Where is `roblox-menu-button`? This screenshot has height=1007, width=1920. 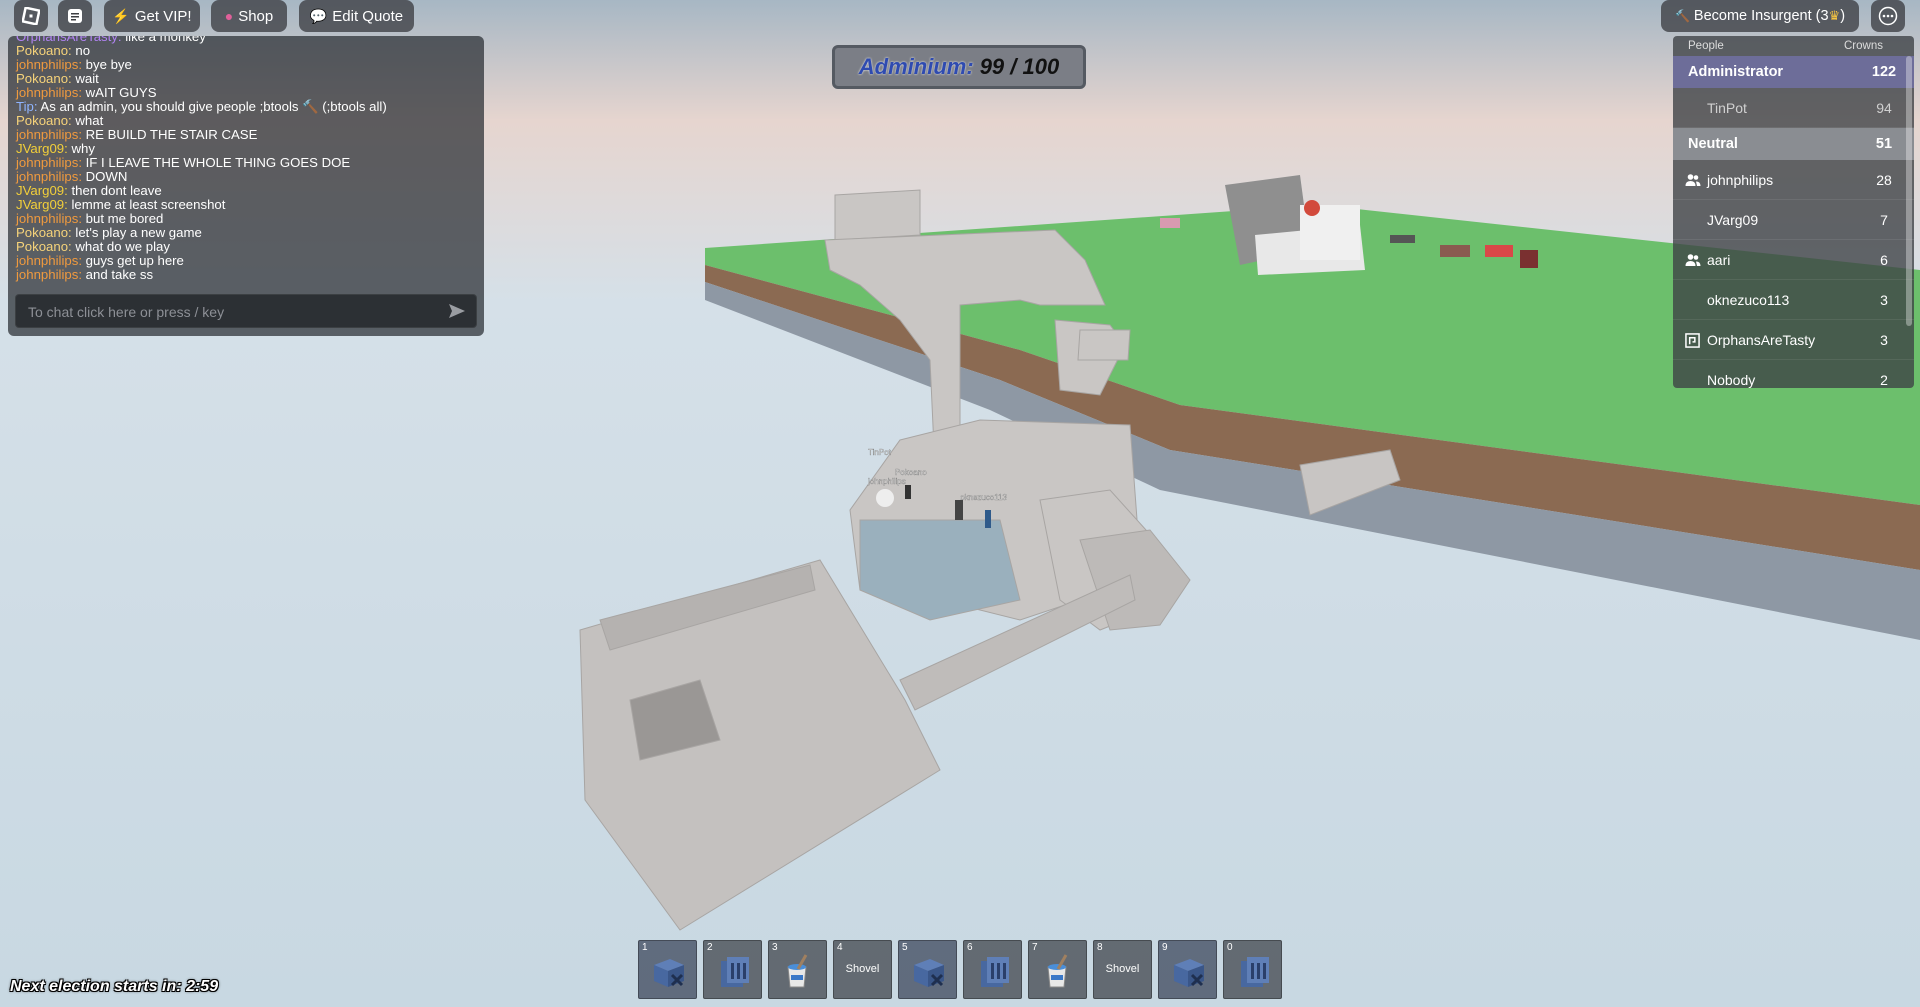
roblox-menu-button is located at coordinates (31, 16).